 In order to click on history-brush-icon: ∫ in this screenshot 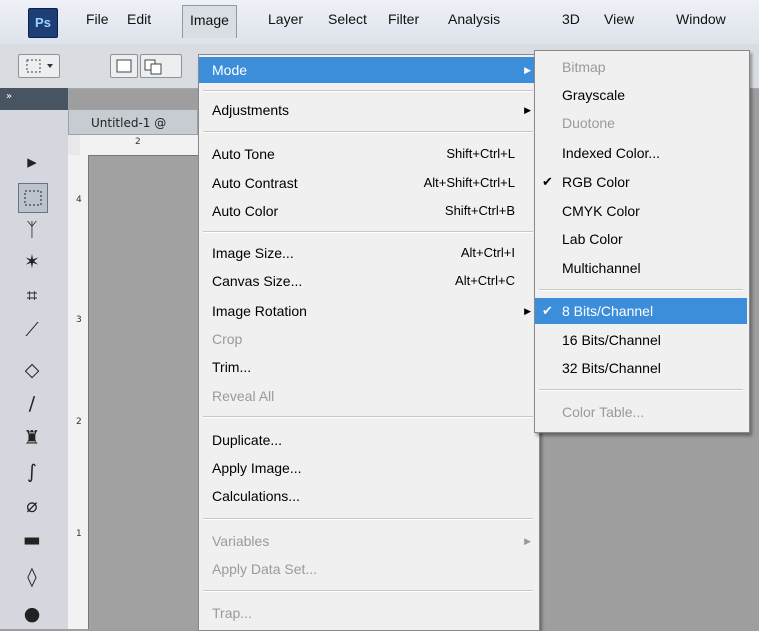, I will do `click(32, 472)`.